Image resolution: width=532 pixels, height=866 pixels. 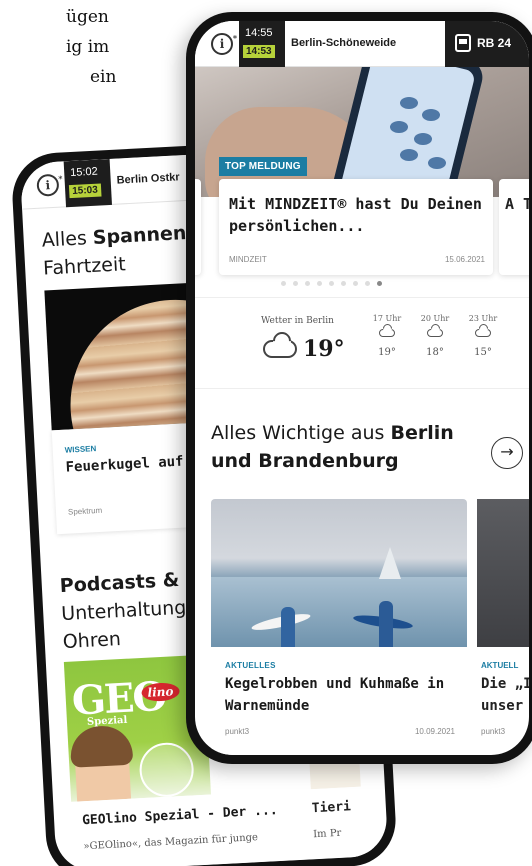 I want to click on next-news-title: Die „I unser, so click(x=505, y=695).